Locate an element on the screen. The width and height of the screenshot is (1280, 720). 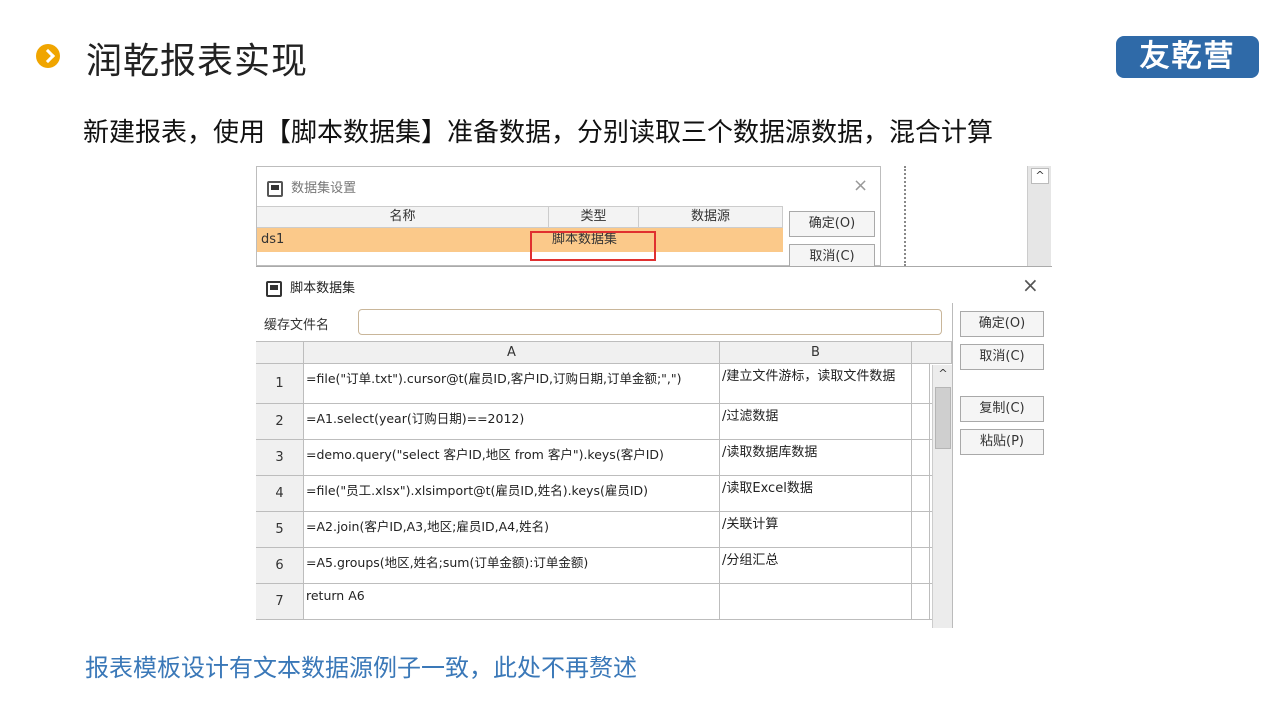
grid-corner is located at coordinates (280, 352).